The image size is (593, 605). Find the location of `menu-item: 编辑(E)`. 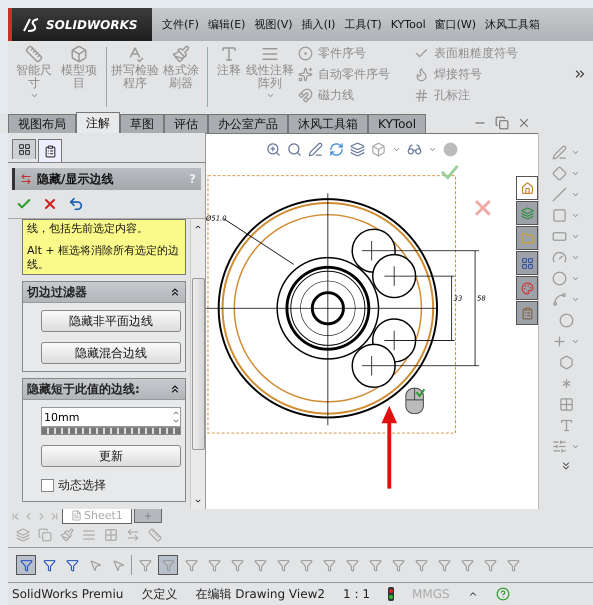

menu-item: 编辑(E) is located at coordinates (227, 24).